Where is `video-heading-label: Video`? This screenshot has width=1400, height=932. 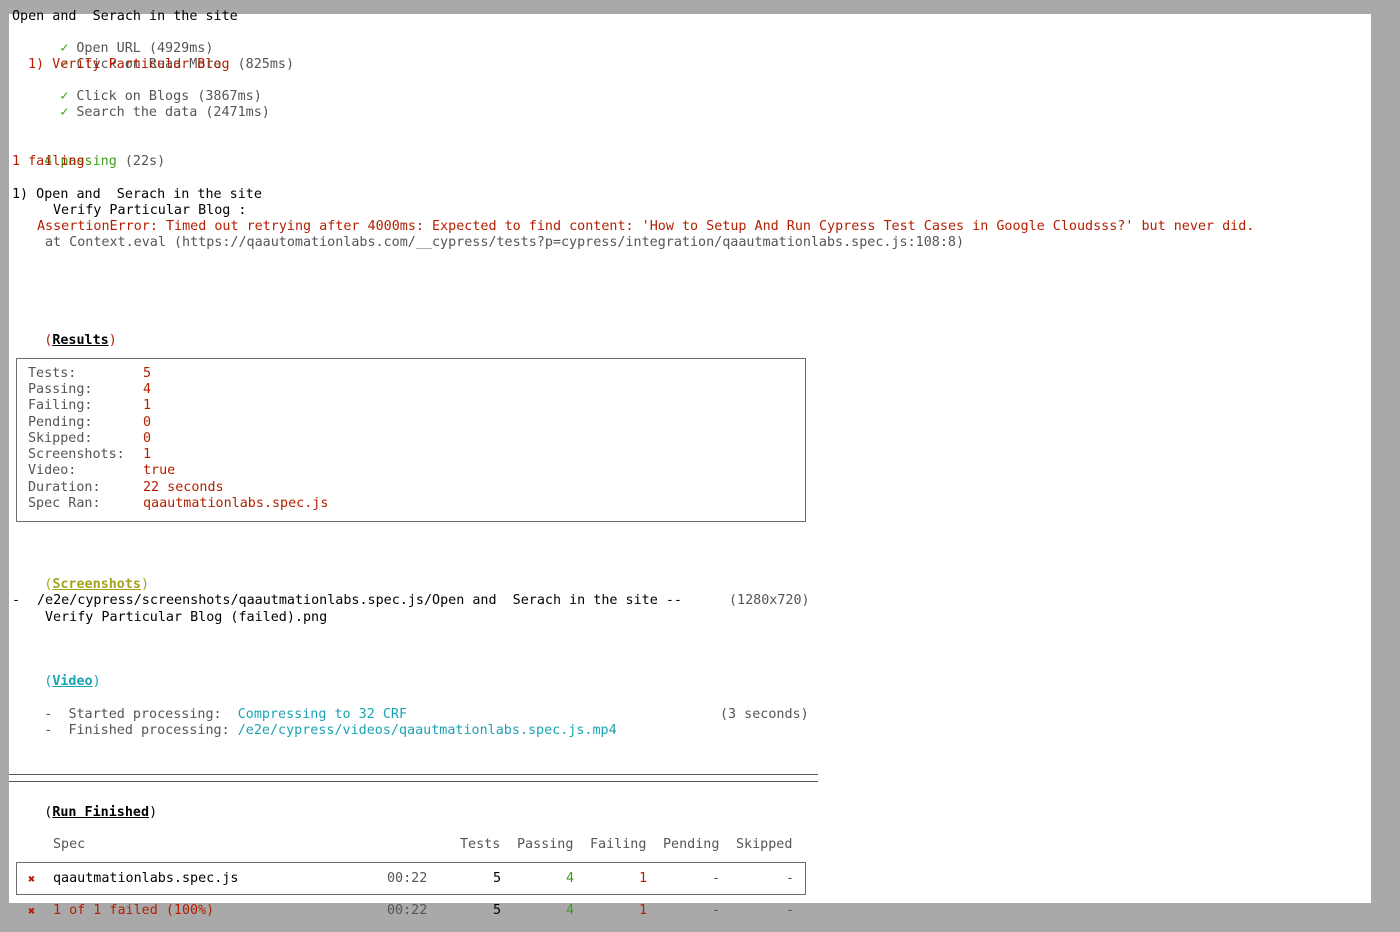 video-heading-label: Video is located at coordinates (72, 681).